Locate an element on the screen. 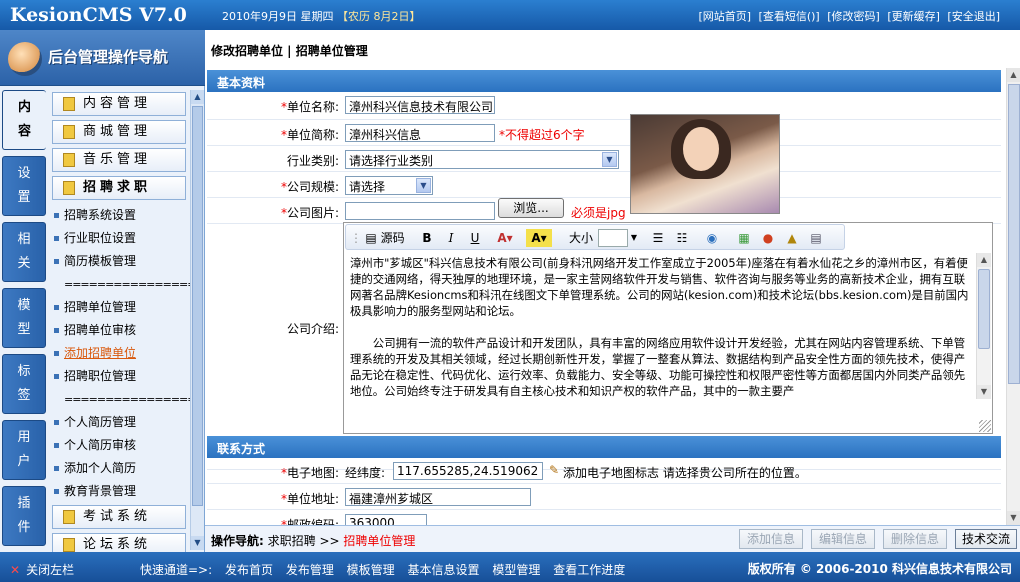 This screenshot has width=1020, height=582. source-button: ▤ 源码 is located at coordinates (385, 238).